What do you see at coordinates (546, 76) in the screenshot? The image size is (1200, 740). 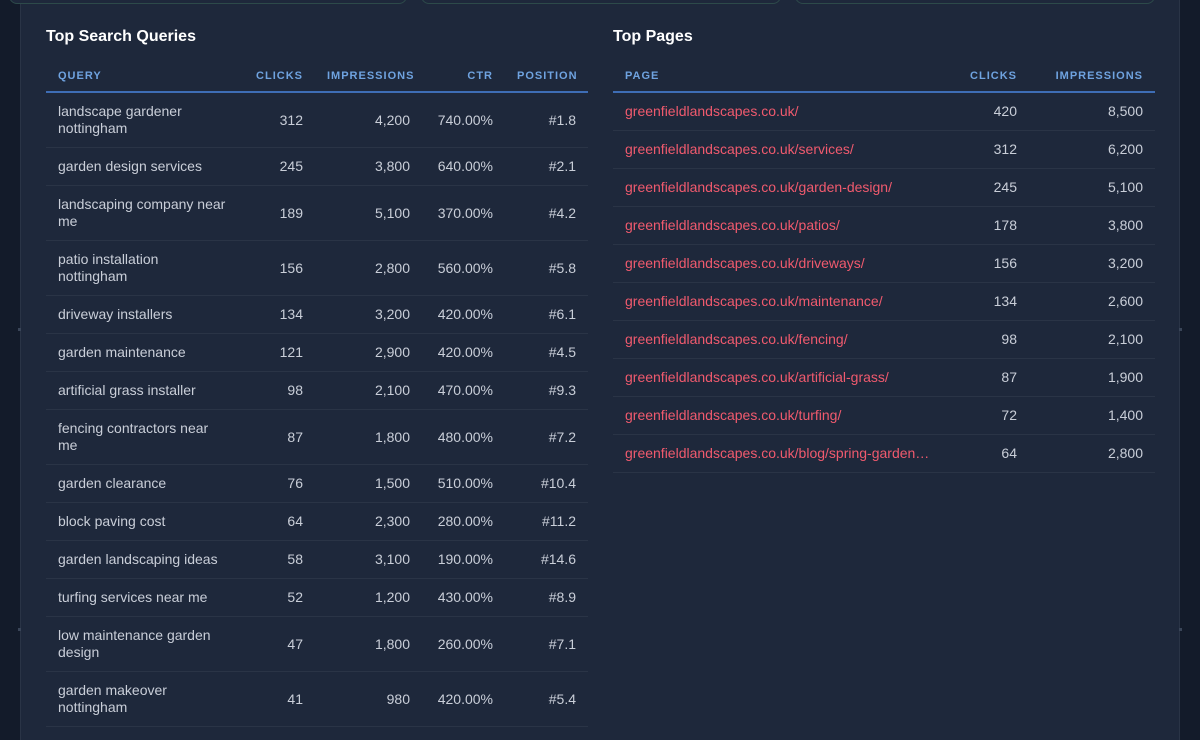 I see `column-header-position: POSITION` at bounding box center [546, 76].